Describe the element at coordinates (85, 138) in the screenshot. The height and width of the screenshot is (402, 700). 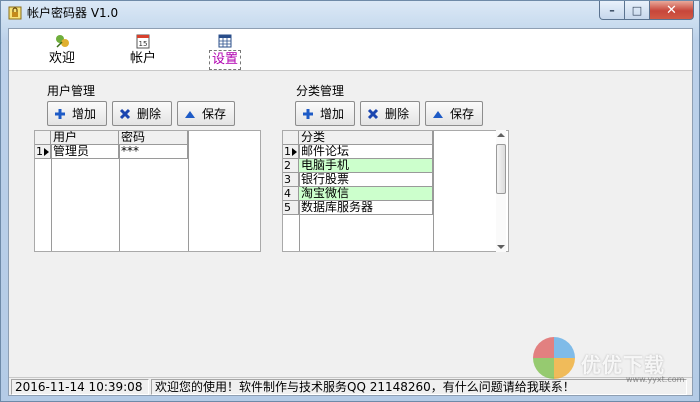
I see `column-header-user: 用户` at that location.